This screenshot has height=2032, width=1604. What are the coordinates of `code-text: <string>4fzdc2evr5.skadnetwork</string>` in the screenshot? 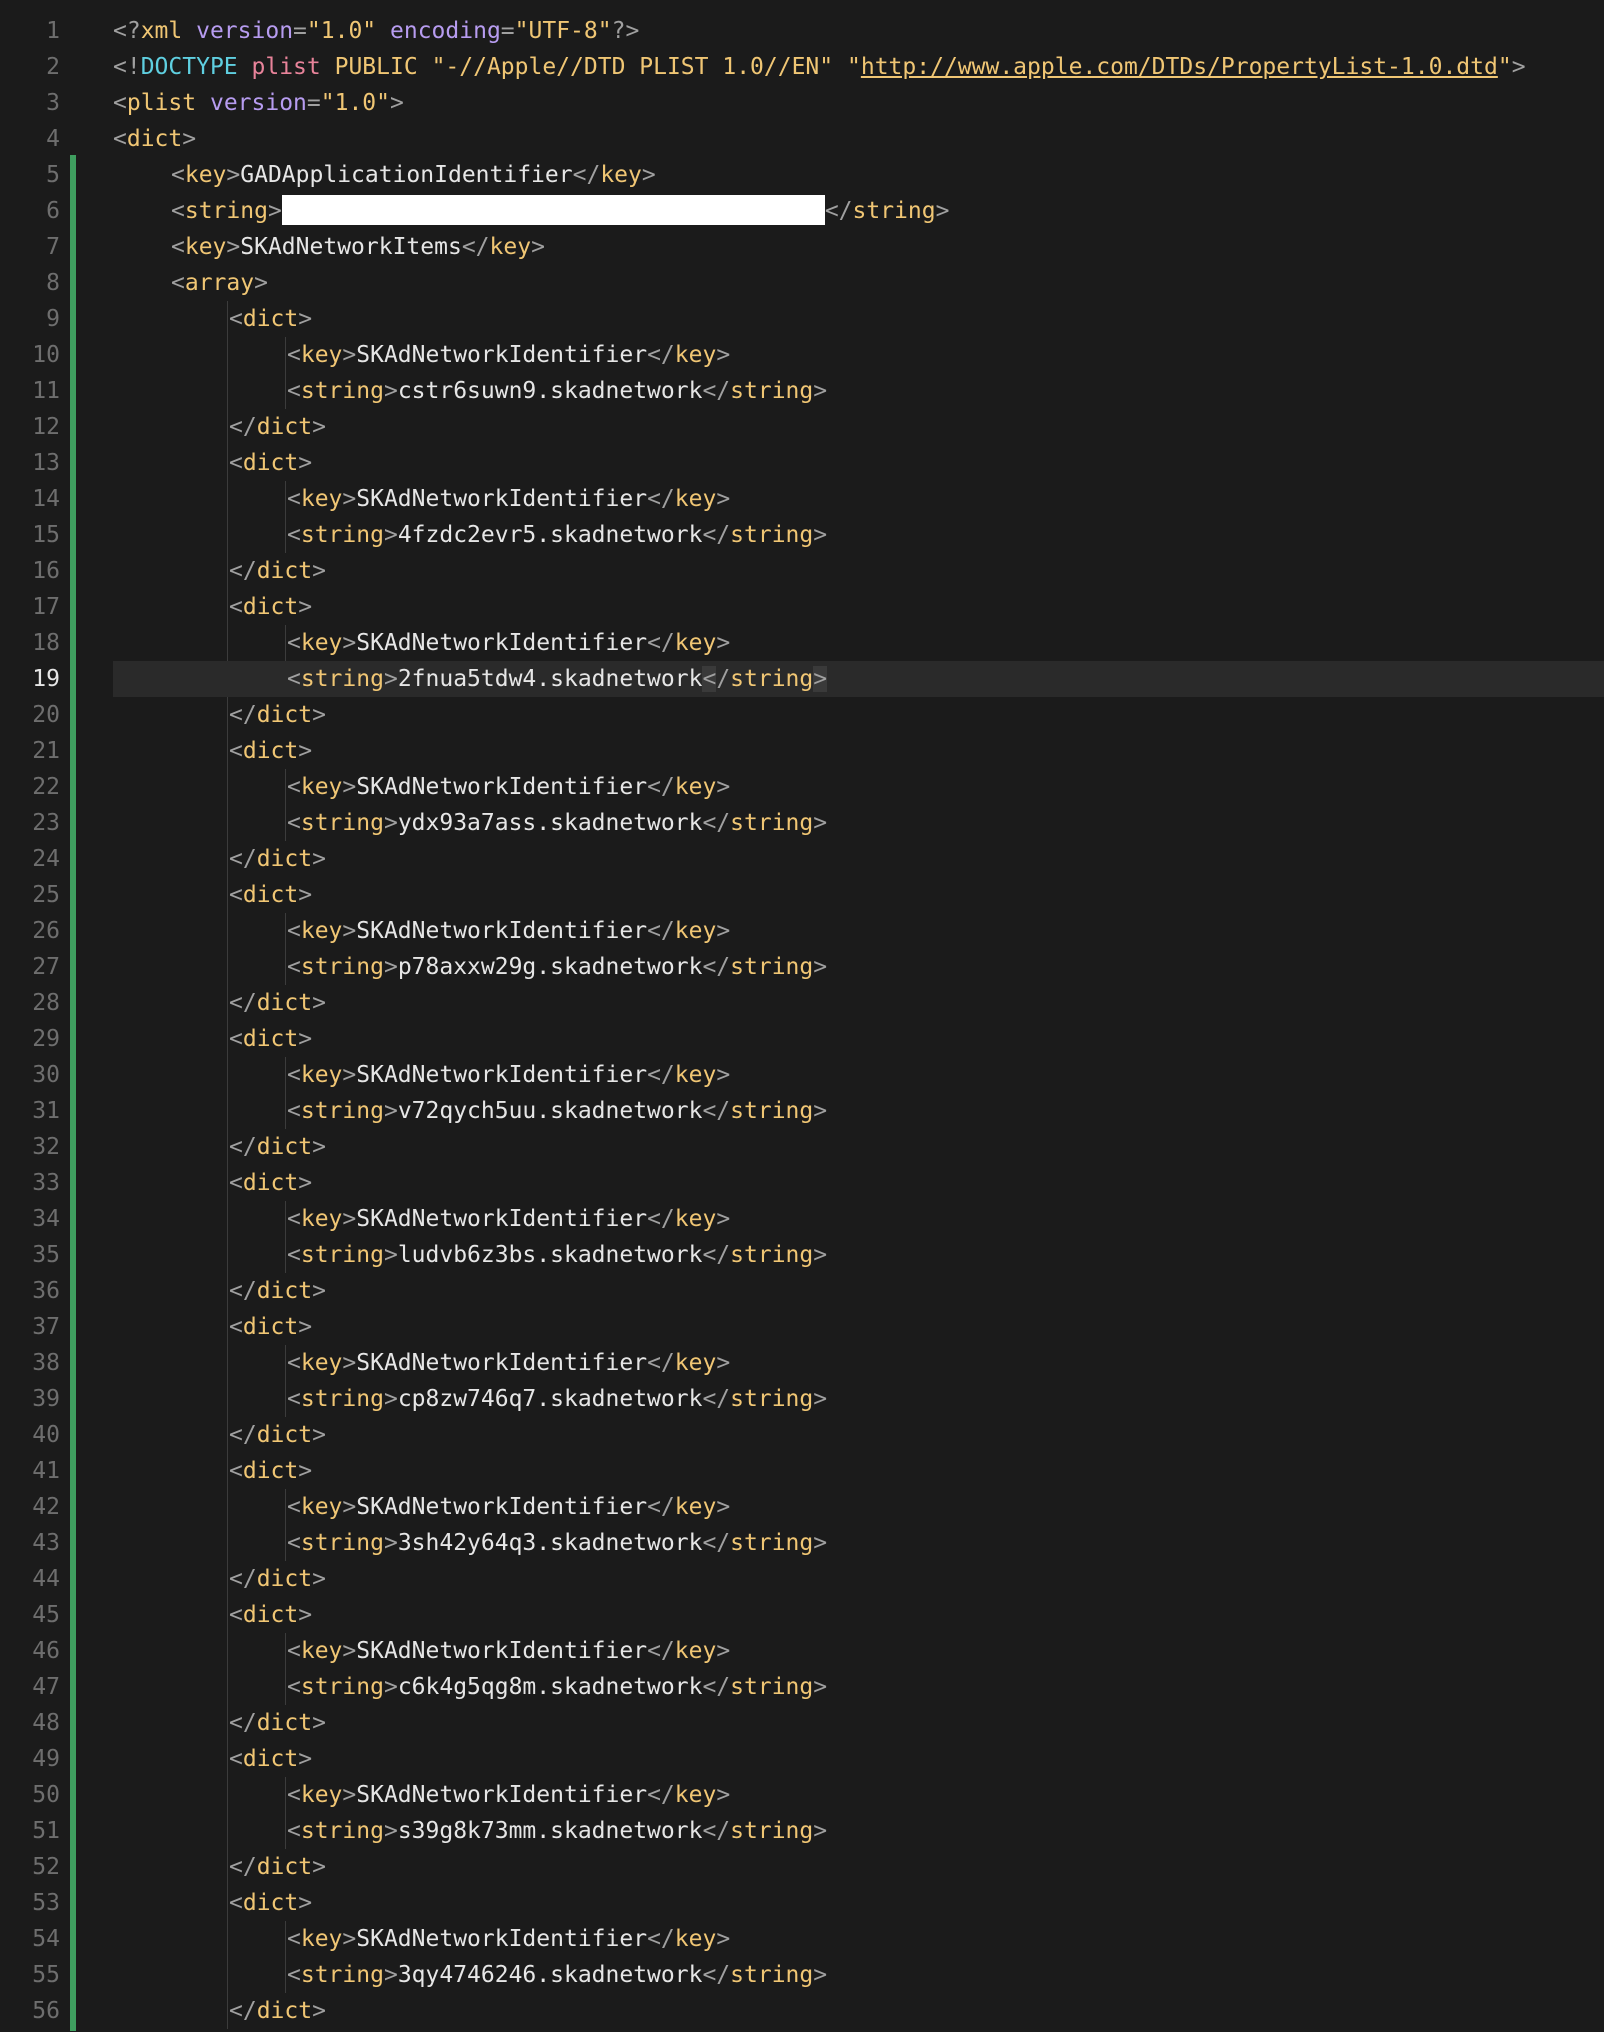 It's located at (557, 535).